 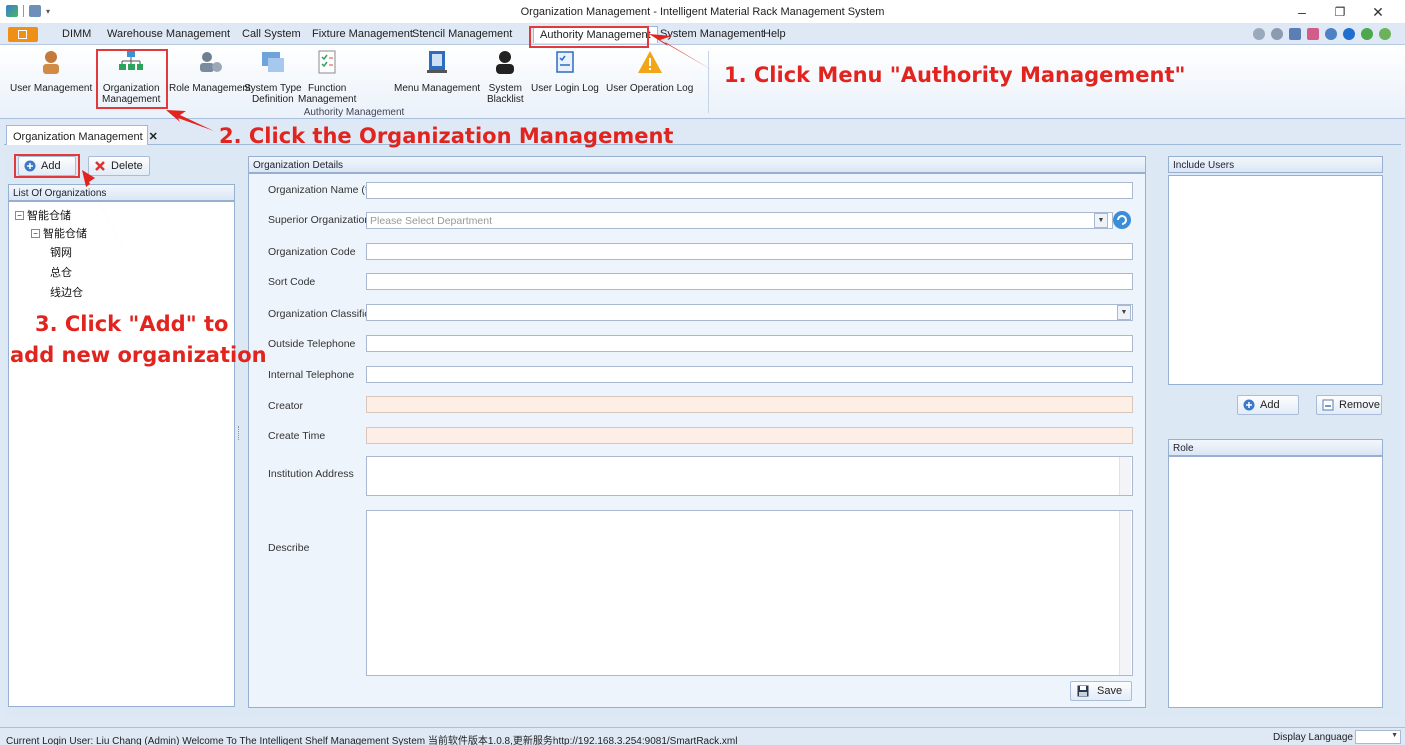 What do you see at coordinates (327, 77) in the screenshot?
I see `ribbon-function-management: Function Management` at bounding box center [327, 77].